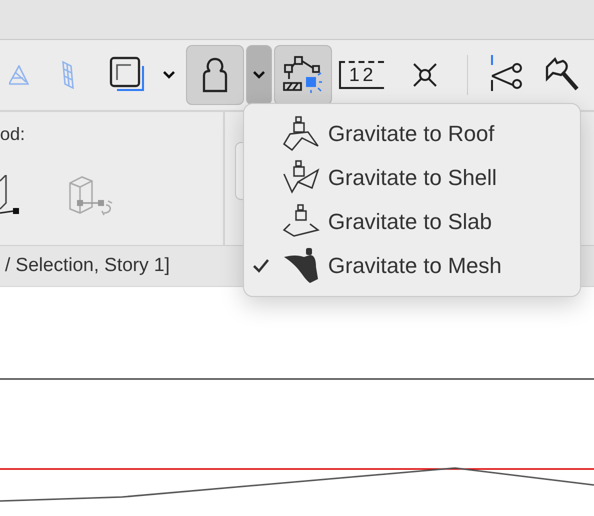 The width and height of the screenshot is (594, 516). I want to click on weight-icon, so click(215, 75).